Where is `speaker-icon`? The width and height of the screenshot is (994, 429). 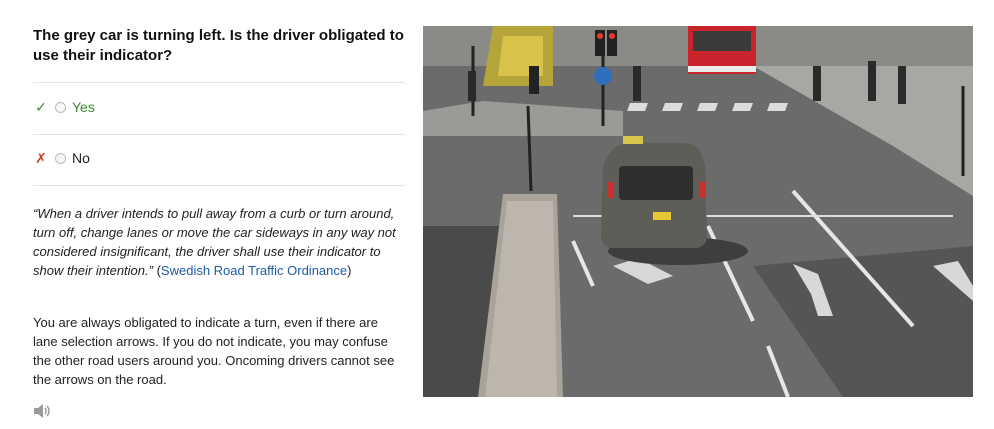
speaker-icon is located at coordinates (42, 411).